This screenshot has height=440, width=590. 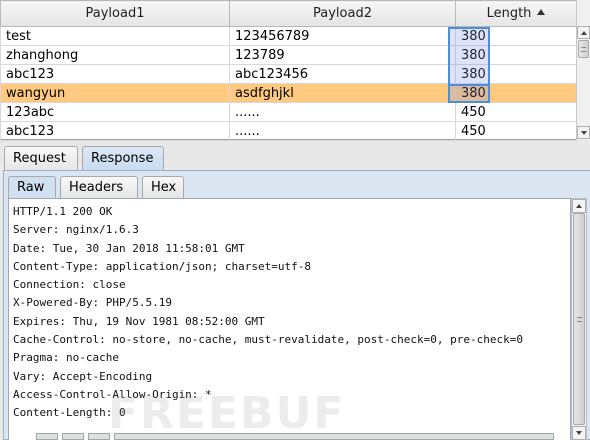 I want to click on scroll-down-button, so click(x=583, y=132).